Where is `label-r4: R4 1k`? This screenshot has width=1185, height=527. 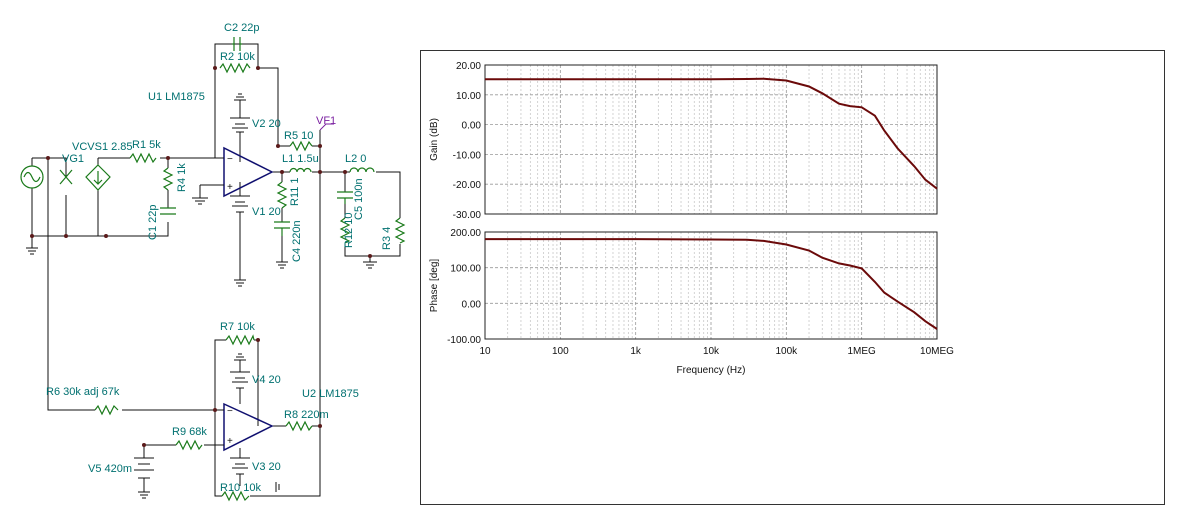 label-r4: R4 1k is located at coordinates (182, 177).